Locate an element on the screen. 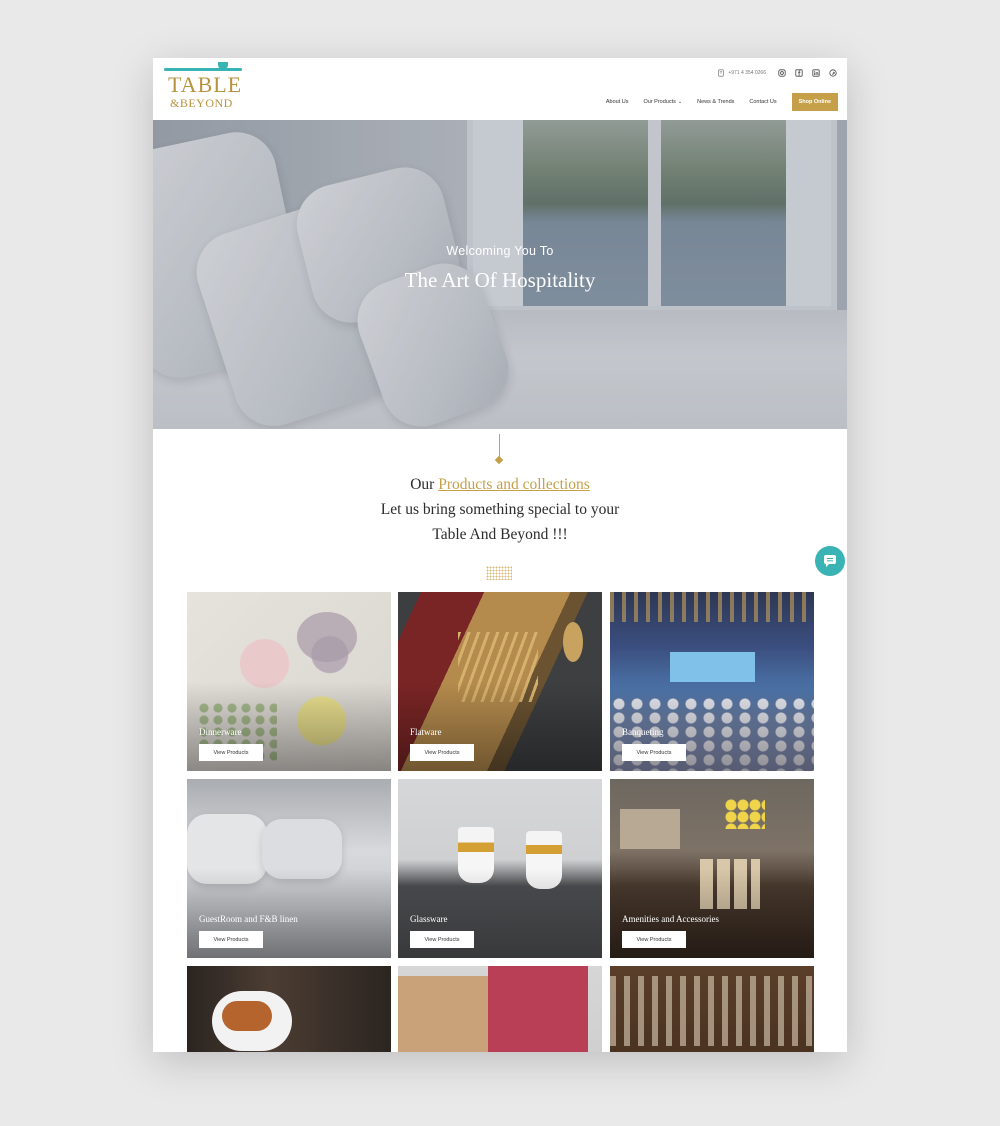 The height and width of the screenshot is (1126, 1000). nav-our-products: Our Products ⌄ is located at coordinates (662, 102).